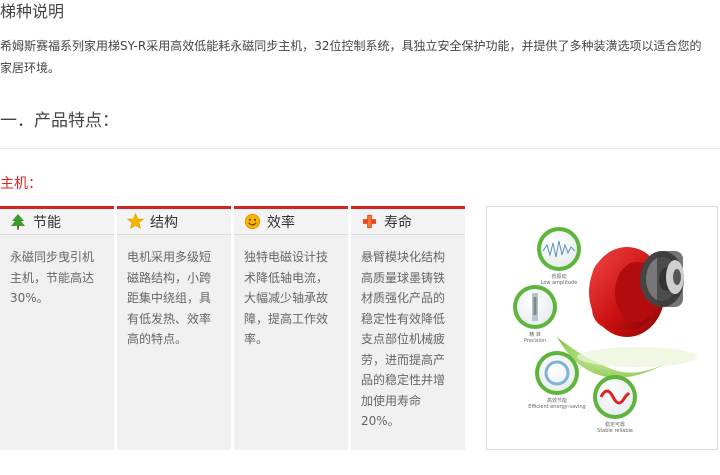 The width and height of the screenshot is (720, 475). I want to click on motor-subheading: 主机：, so click(21, 184).